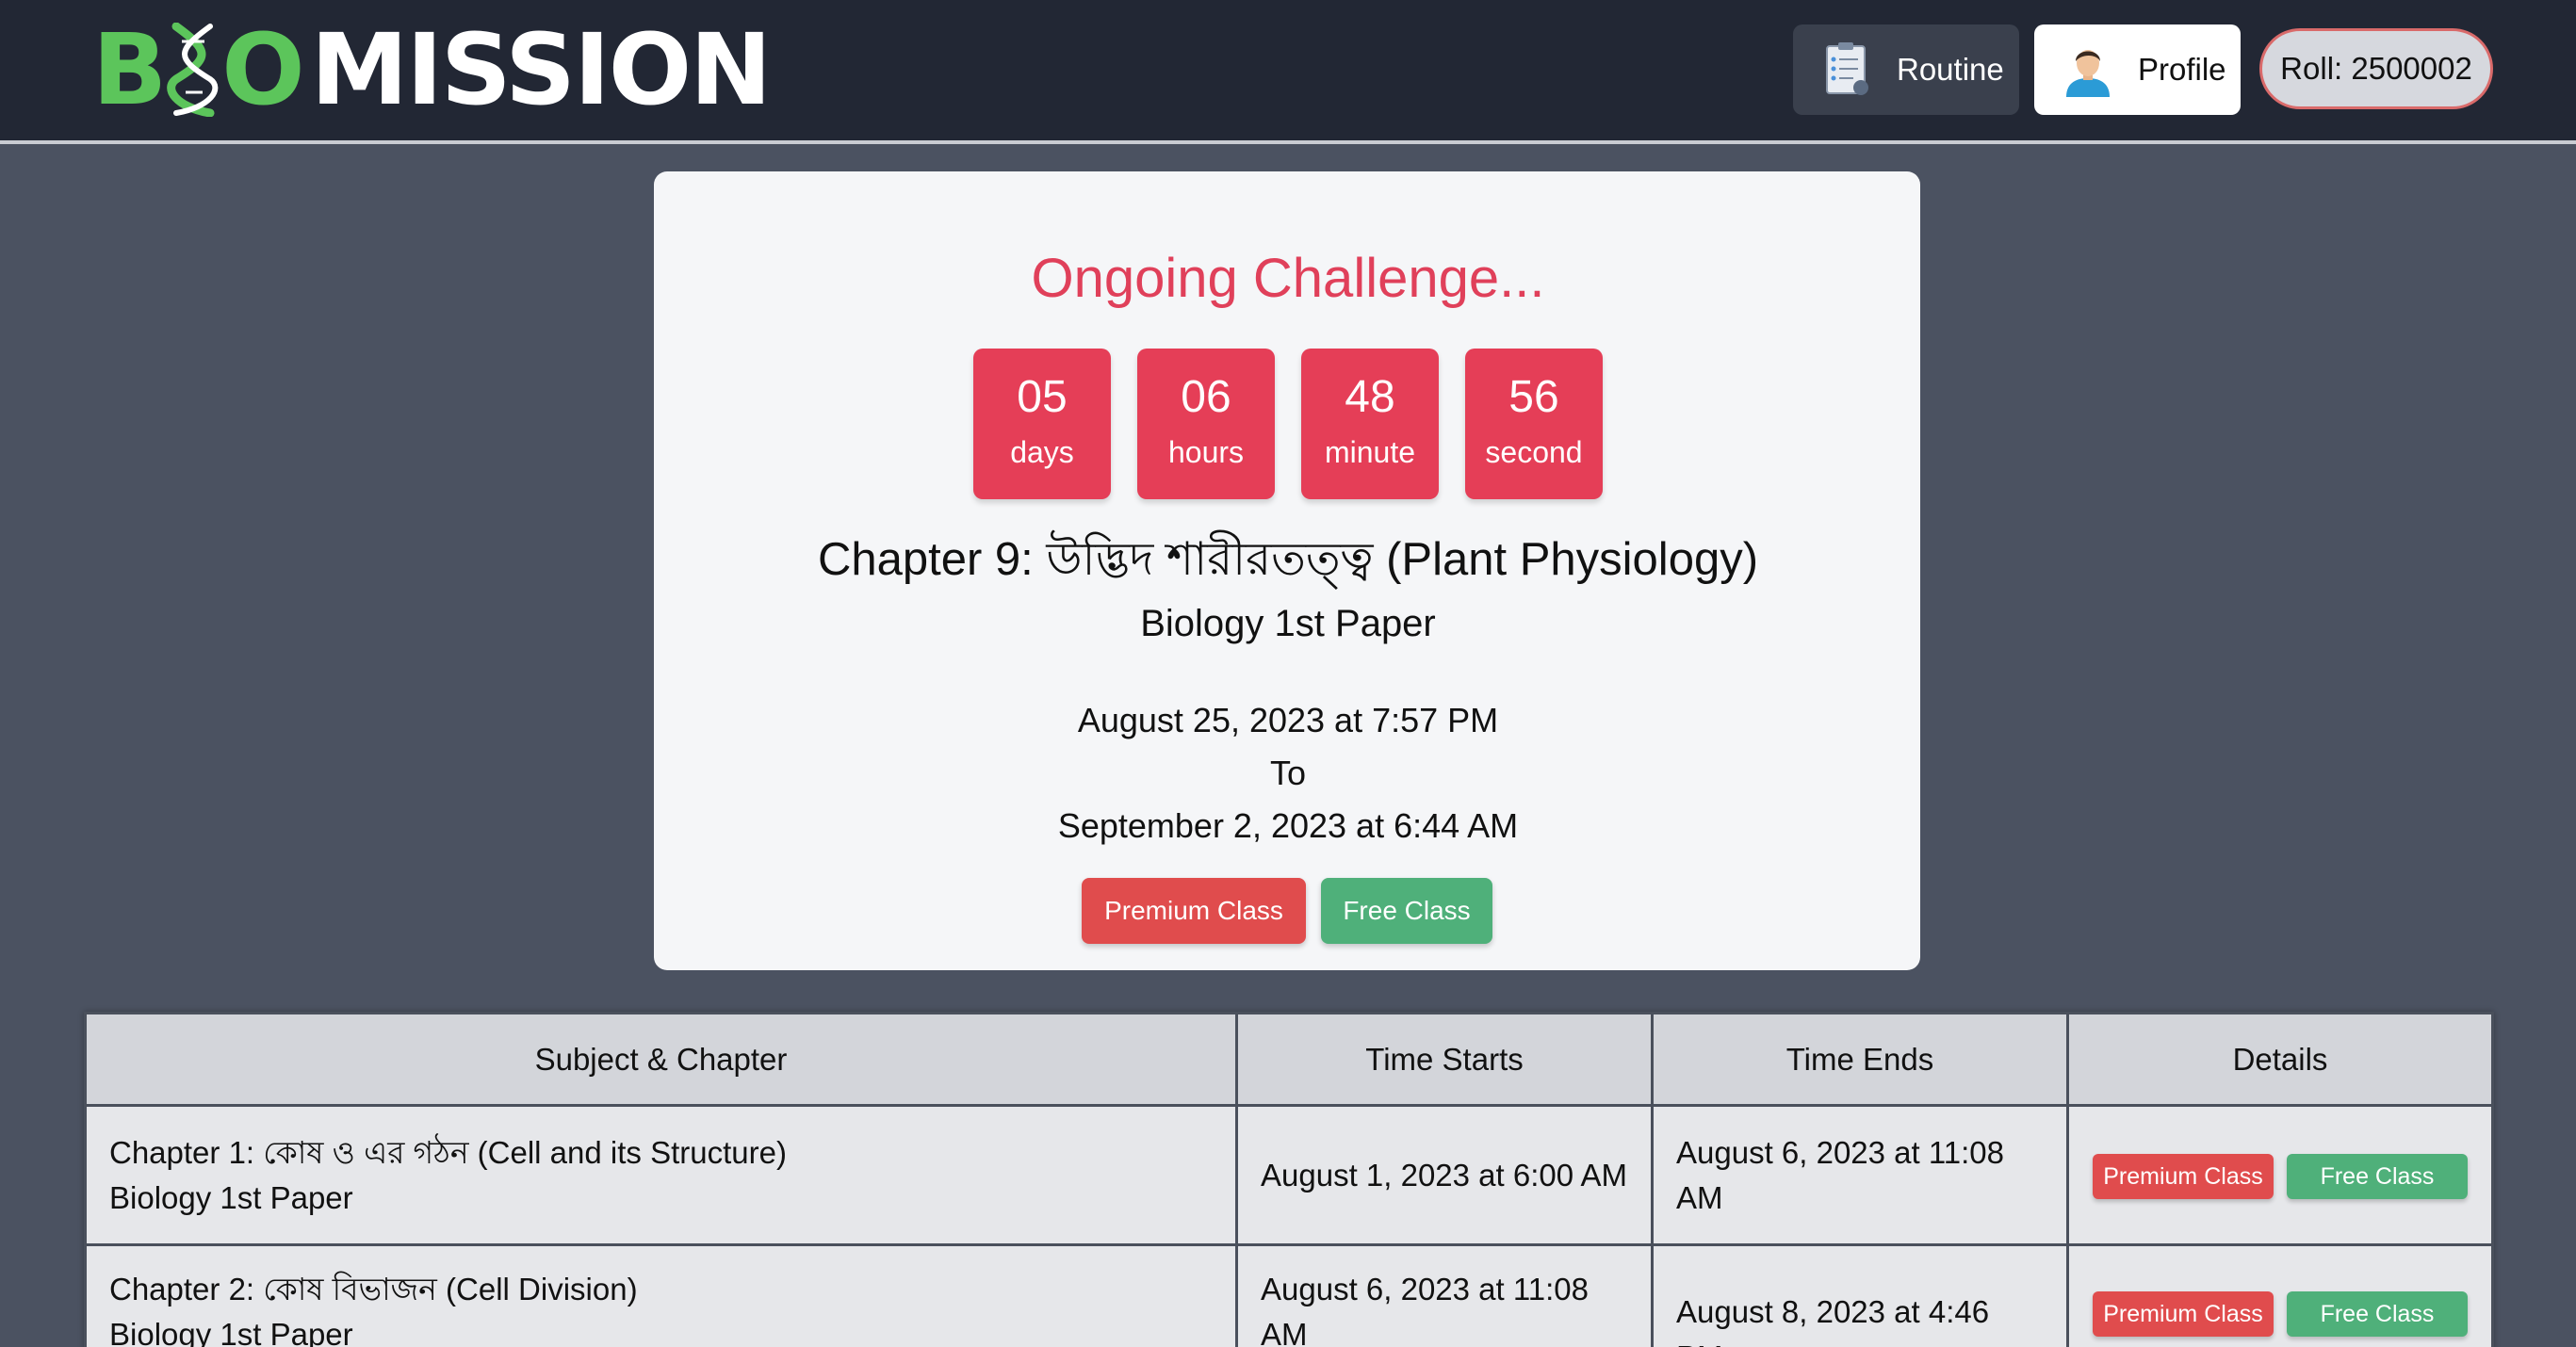 Image resolution: width=2576 pixels, height=1347 pixels. I want to click on roll-number-badge: Roll: 2500002, so click(2376, 69).